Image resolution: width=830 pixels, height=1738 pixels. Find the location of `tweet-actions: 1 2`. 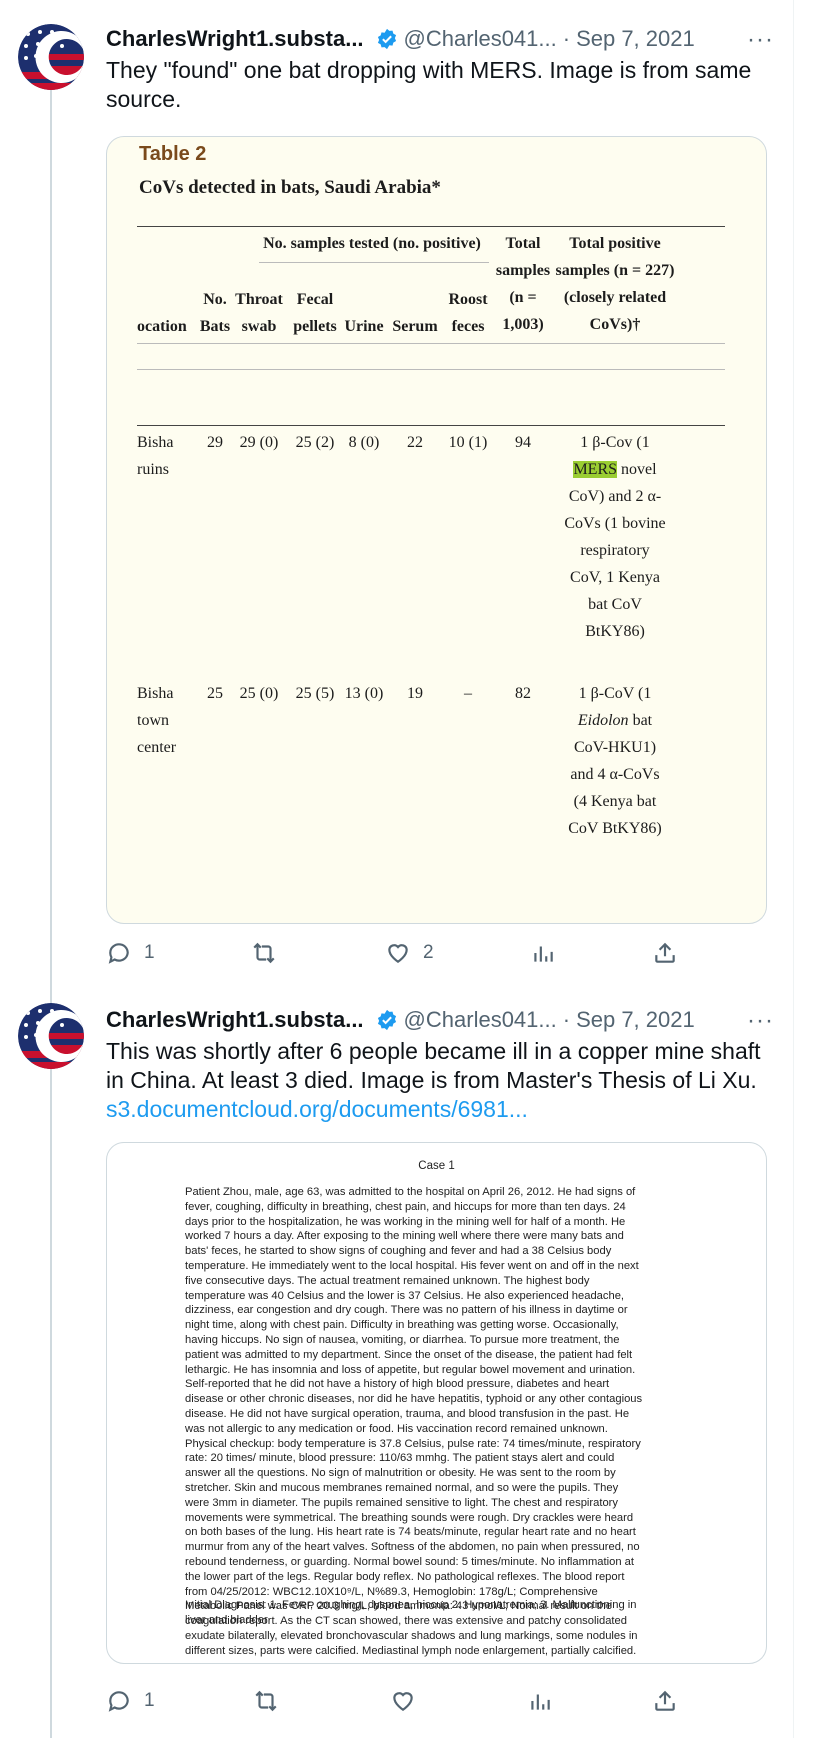

tweet-actions: 1 2 is located at coordinates (392, 953).